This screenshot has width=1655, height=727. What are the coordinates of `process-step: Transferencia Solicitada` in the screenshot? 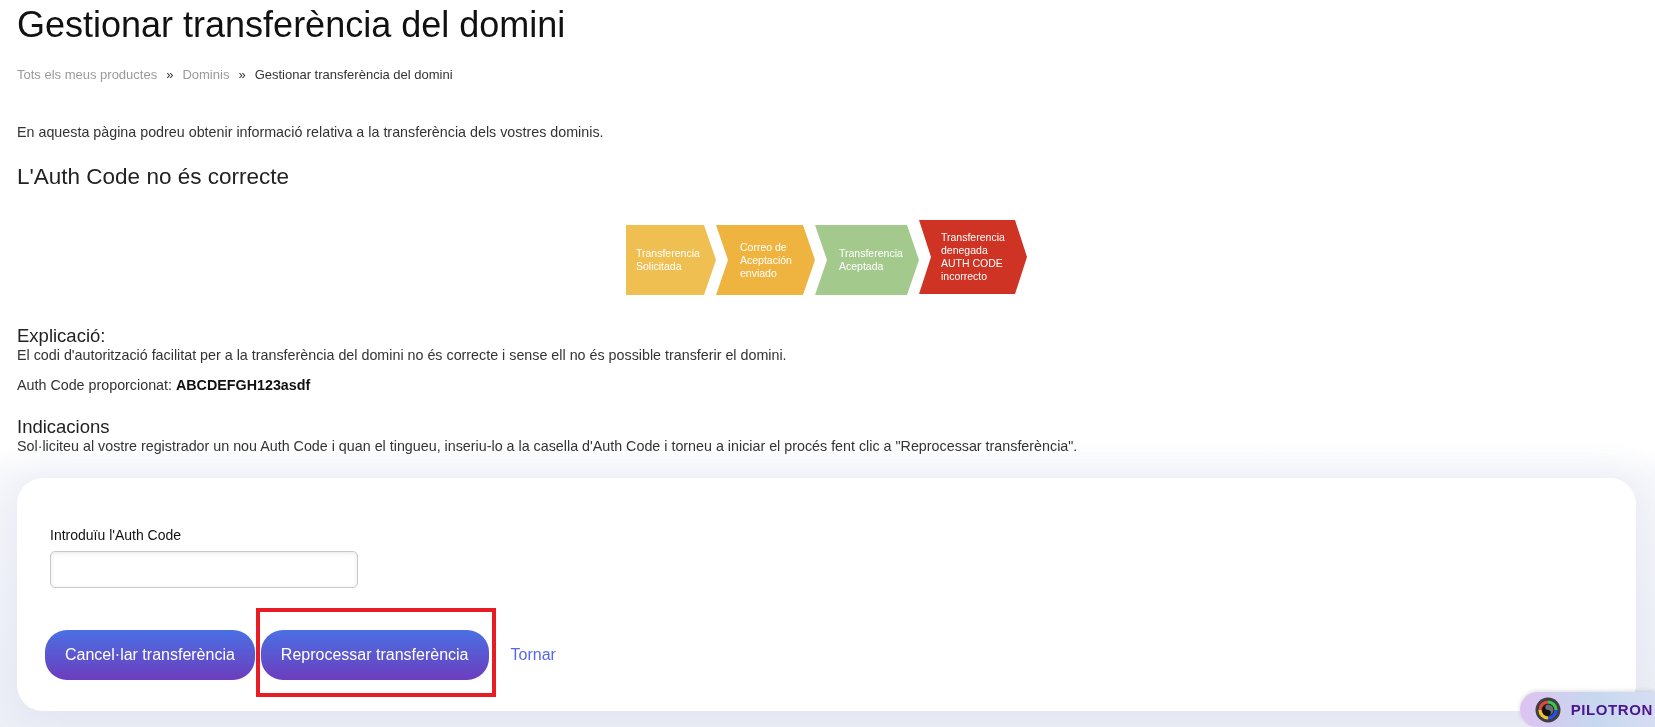 It's located at (671, 260).